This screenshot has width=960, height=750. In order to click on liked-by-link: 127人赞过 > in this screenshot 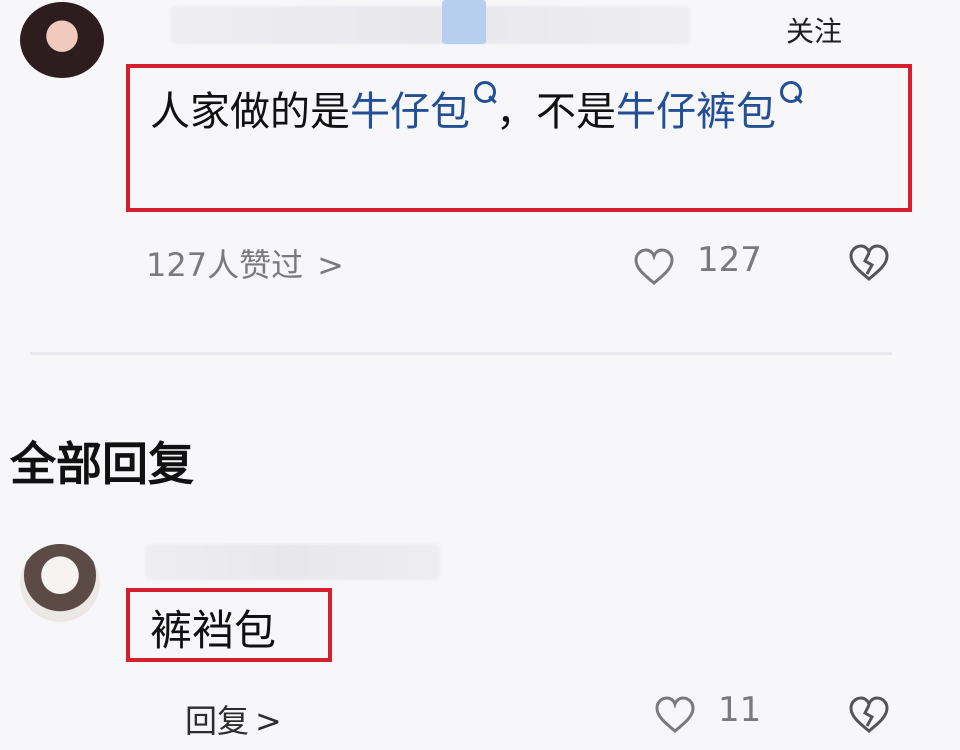, I will do `click(245, 263)`.